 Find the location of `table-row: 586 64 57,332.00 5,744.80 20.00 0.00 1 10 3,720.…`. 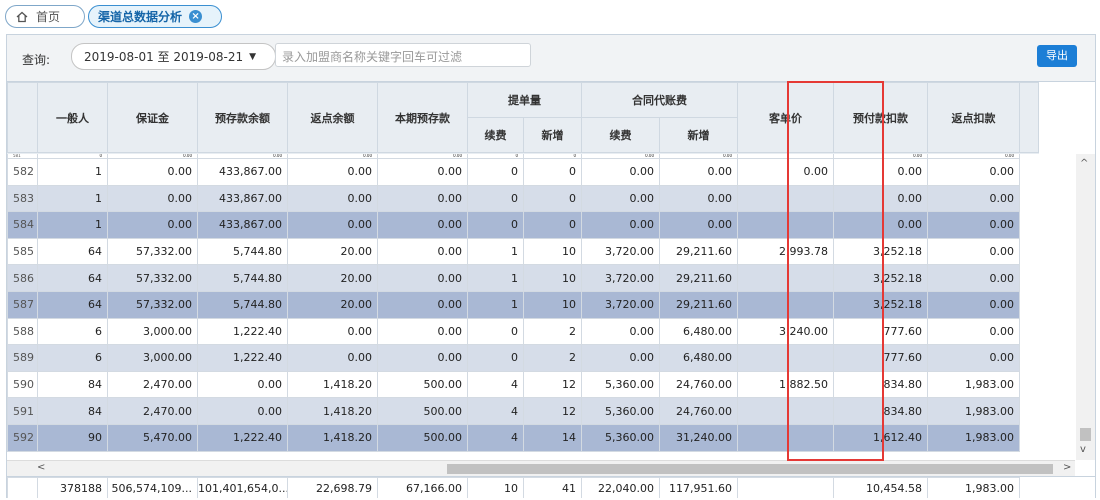

table-row: 586 64 57,332.00 5,744.80 20.00 0.00 1 10 3,720.… is located at coordinates (513, 278).